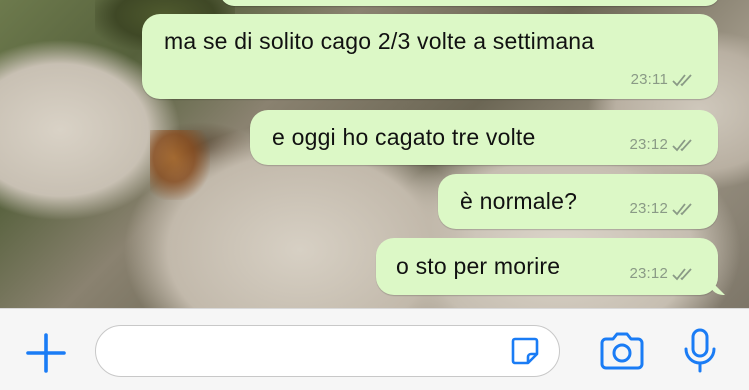 This screenshot has height=390, width=749. Describe the element at coordinates (306, 351) in the screenshot. I see `message-input` at that location.